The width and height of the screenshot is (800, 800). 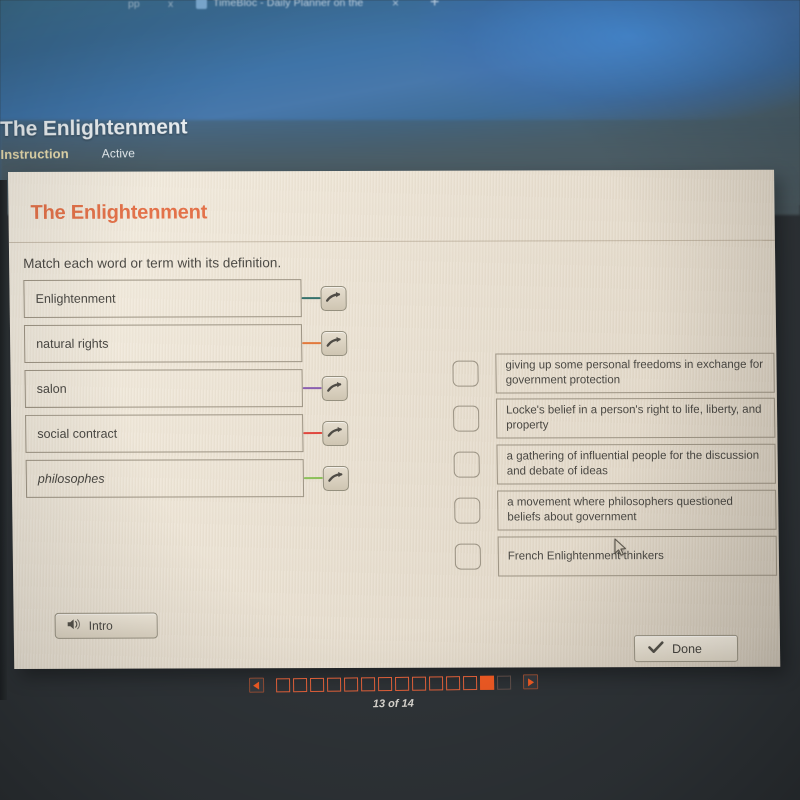 What do you see at coordinates (94, 128) in the screenshot?
I see `page-title: The Enlightenment` at bounding box center [94, 128].